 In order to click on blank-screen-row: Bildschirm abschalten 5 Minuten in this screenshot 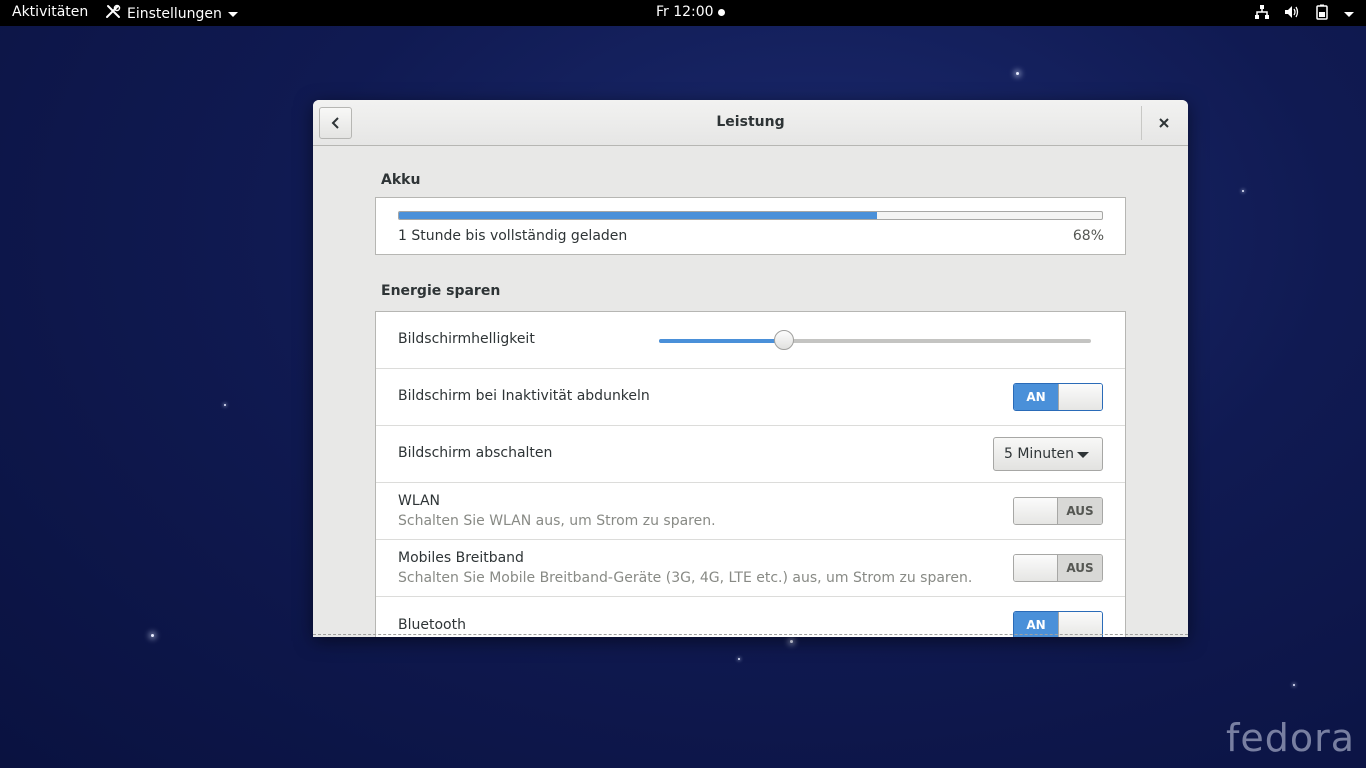, I will do `click(750, 454)`.